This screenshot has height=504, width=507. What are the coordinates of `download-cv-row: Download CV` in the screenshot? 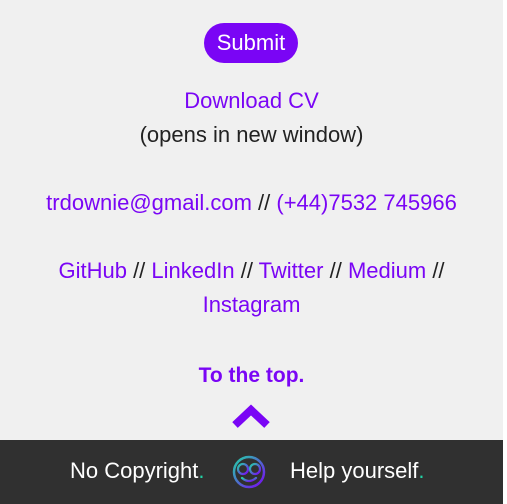 It's located at (251, 101).